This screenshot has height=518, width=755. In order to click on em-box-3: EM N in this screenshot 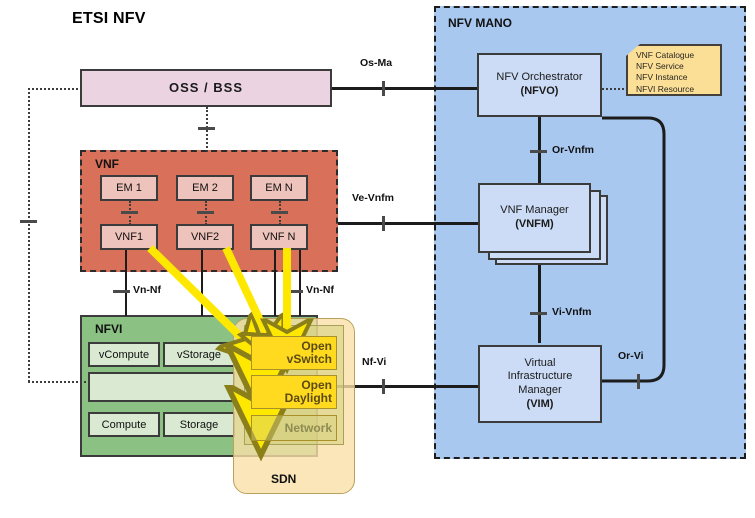, I will do `click(279, 188)`.